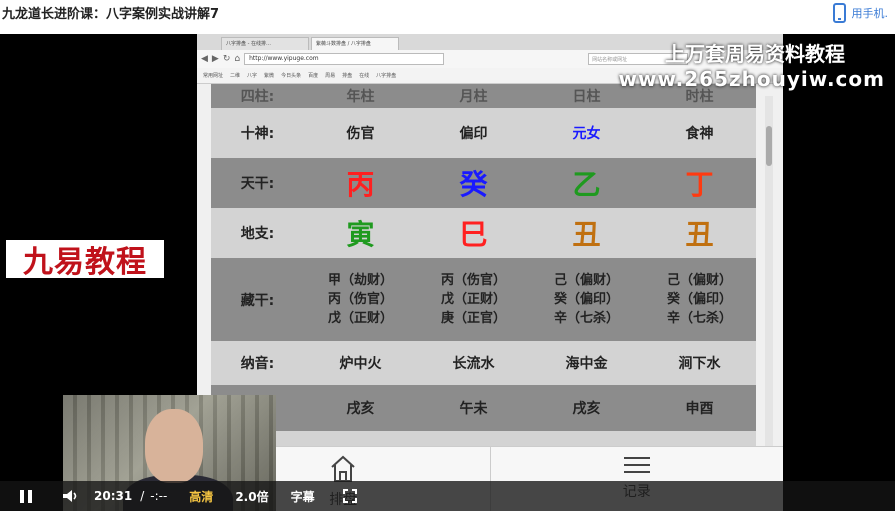 The width and height of the screenshot is (895, 511). Describe the element at coordinates (473, 318) in the screenshot. I see `canggan-item: 庚（正官）` at that location.